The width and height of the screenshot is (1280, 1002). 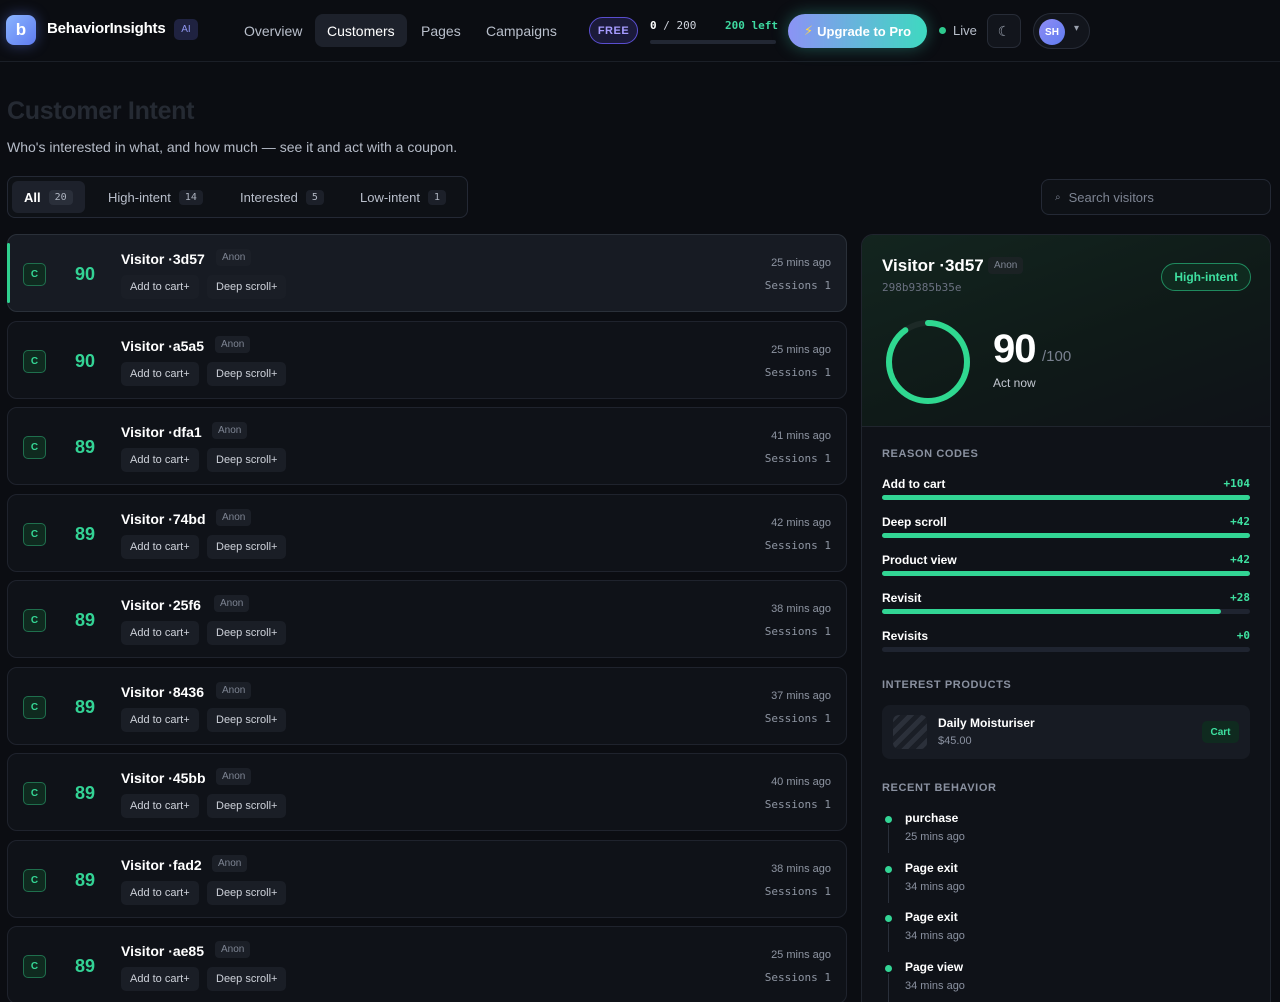 I want to click on upgrade-button: ⚡ Upgrade to Pro, so click(x=857, y=31).